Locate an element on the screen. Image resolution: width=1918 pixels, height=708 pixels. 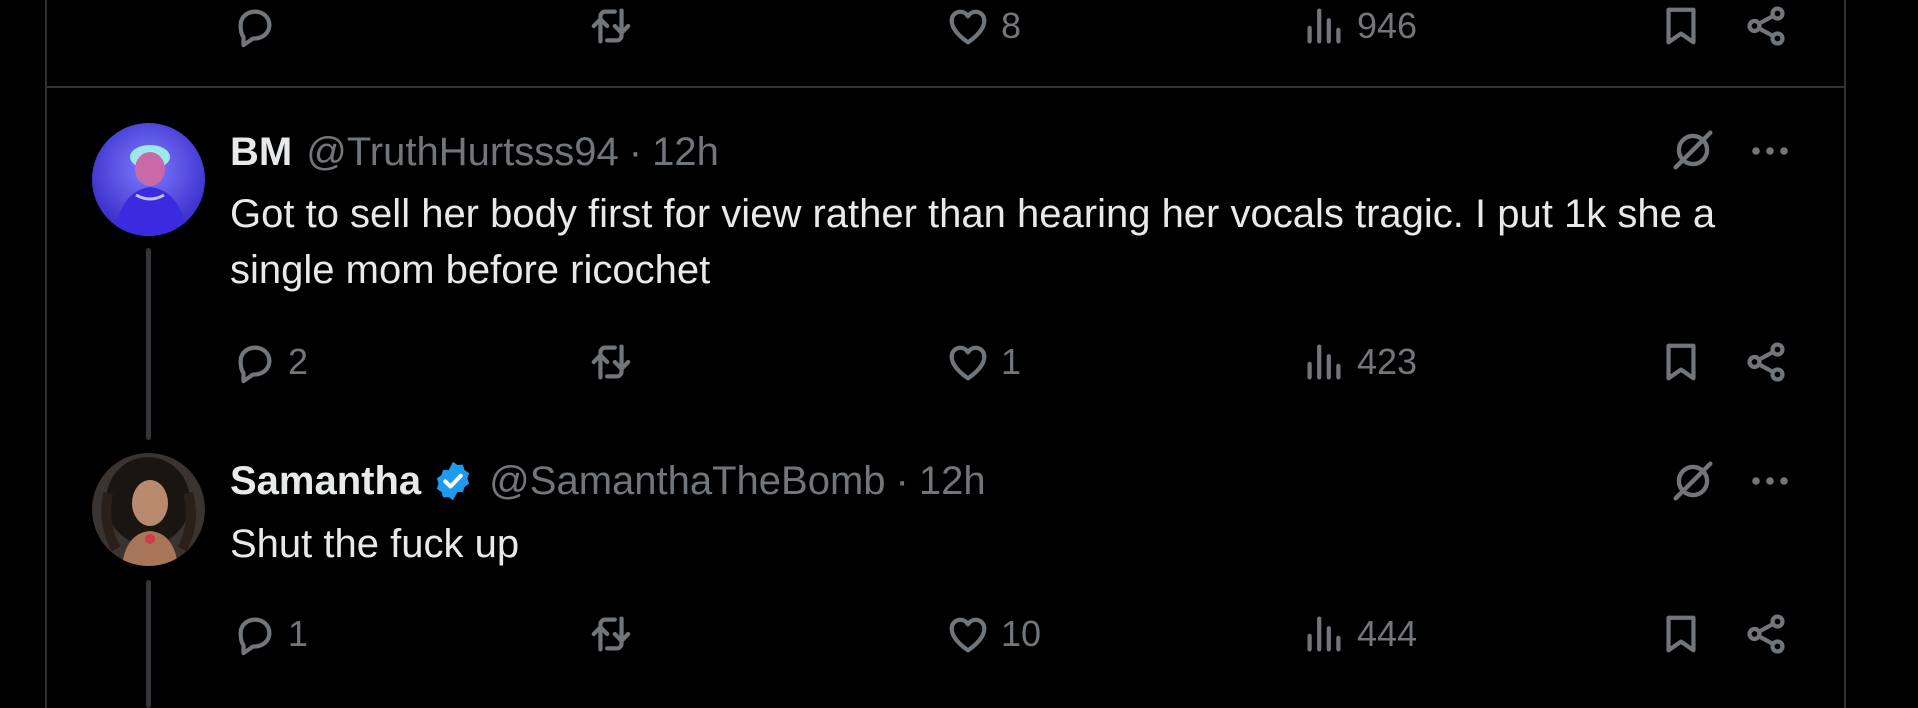
tweet-divider is located at coordinates (944, 87).